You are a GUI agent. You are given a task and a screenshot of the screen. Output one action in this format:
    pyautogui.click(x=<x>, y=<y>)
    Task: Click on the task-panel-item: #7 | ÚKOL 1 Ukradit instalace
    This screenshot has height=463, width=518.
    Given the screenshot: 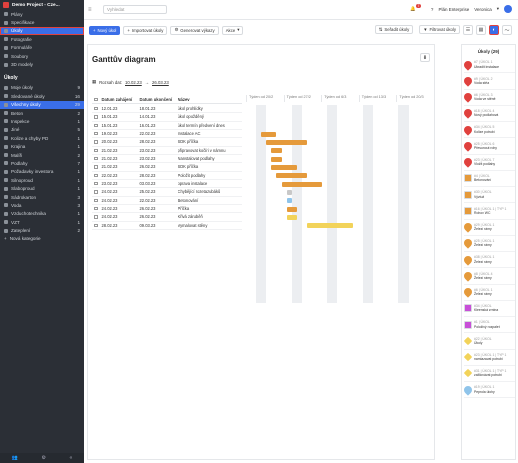 What is the action you would take?
    pyautogui.click(x=488, y=65)
    